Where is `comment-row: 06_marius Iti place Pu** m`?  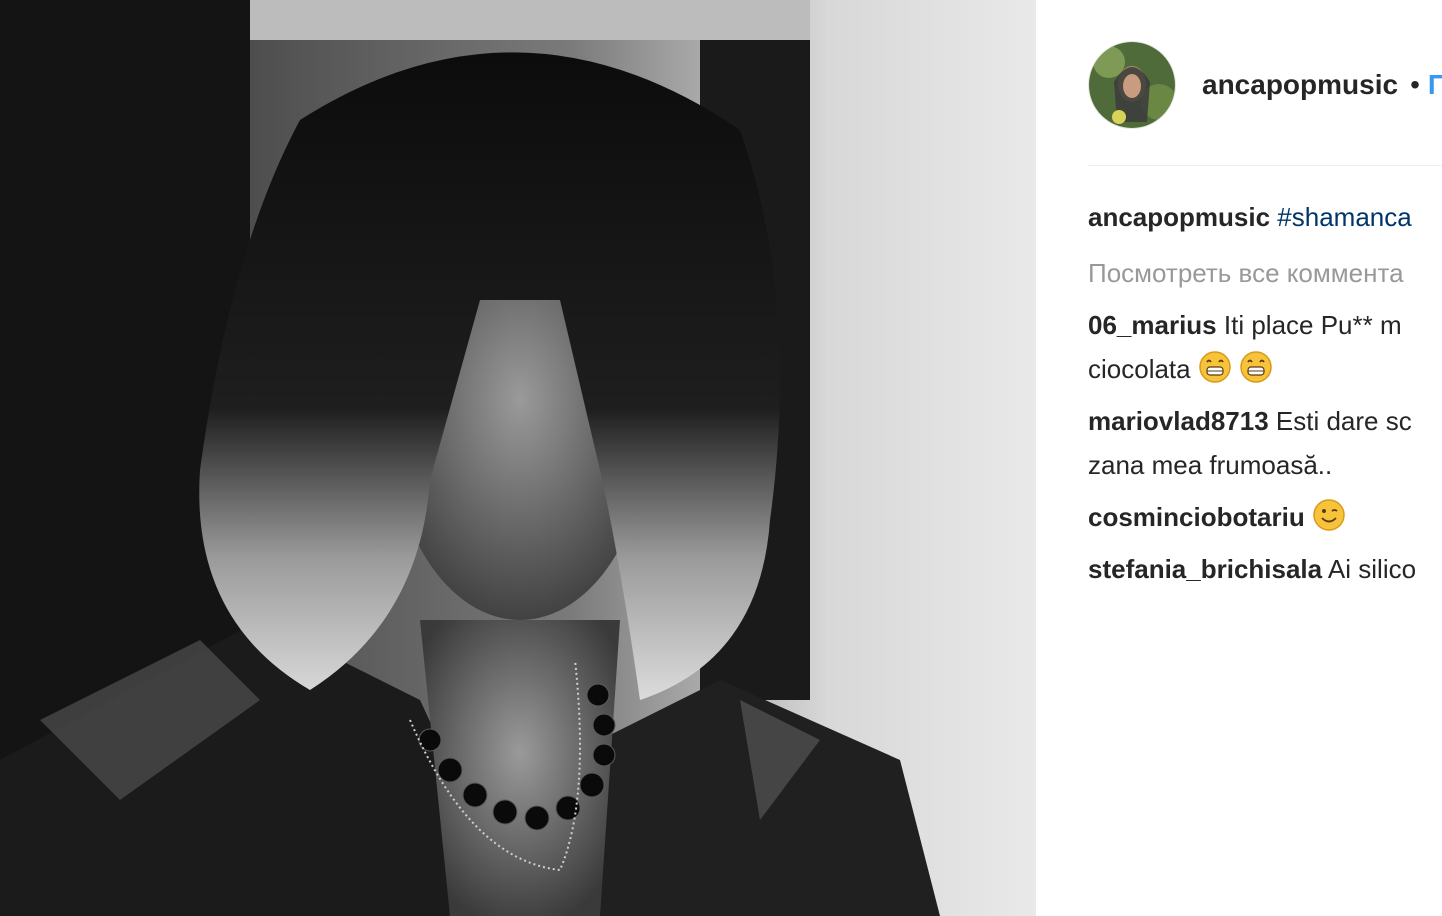
comment-row: 06_marius Iti place Pu** m is located at coordinates (1265, 325).